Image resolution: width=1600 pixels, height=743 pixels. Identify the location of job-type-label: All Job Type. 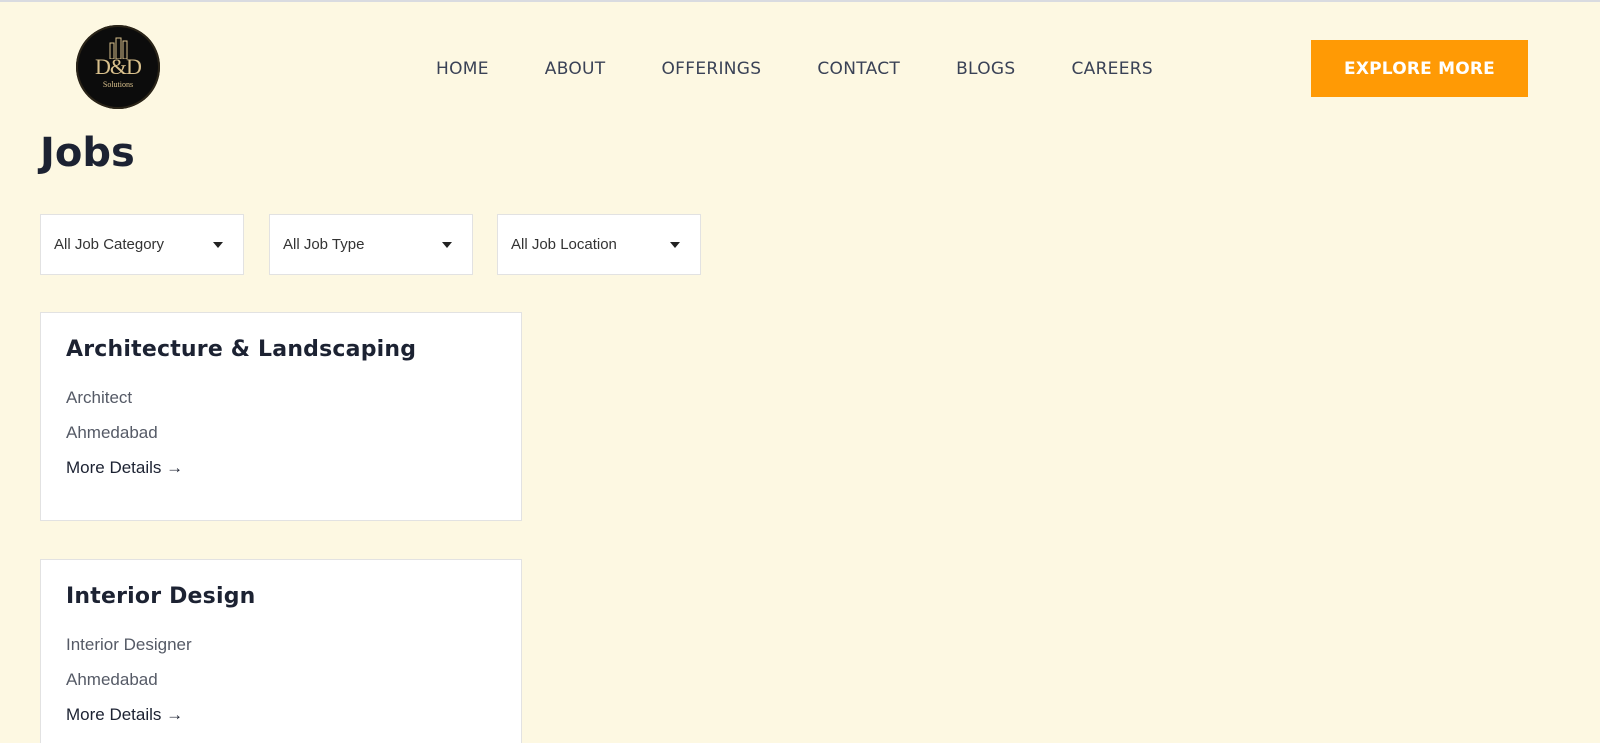
(324, 244).